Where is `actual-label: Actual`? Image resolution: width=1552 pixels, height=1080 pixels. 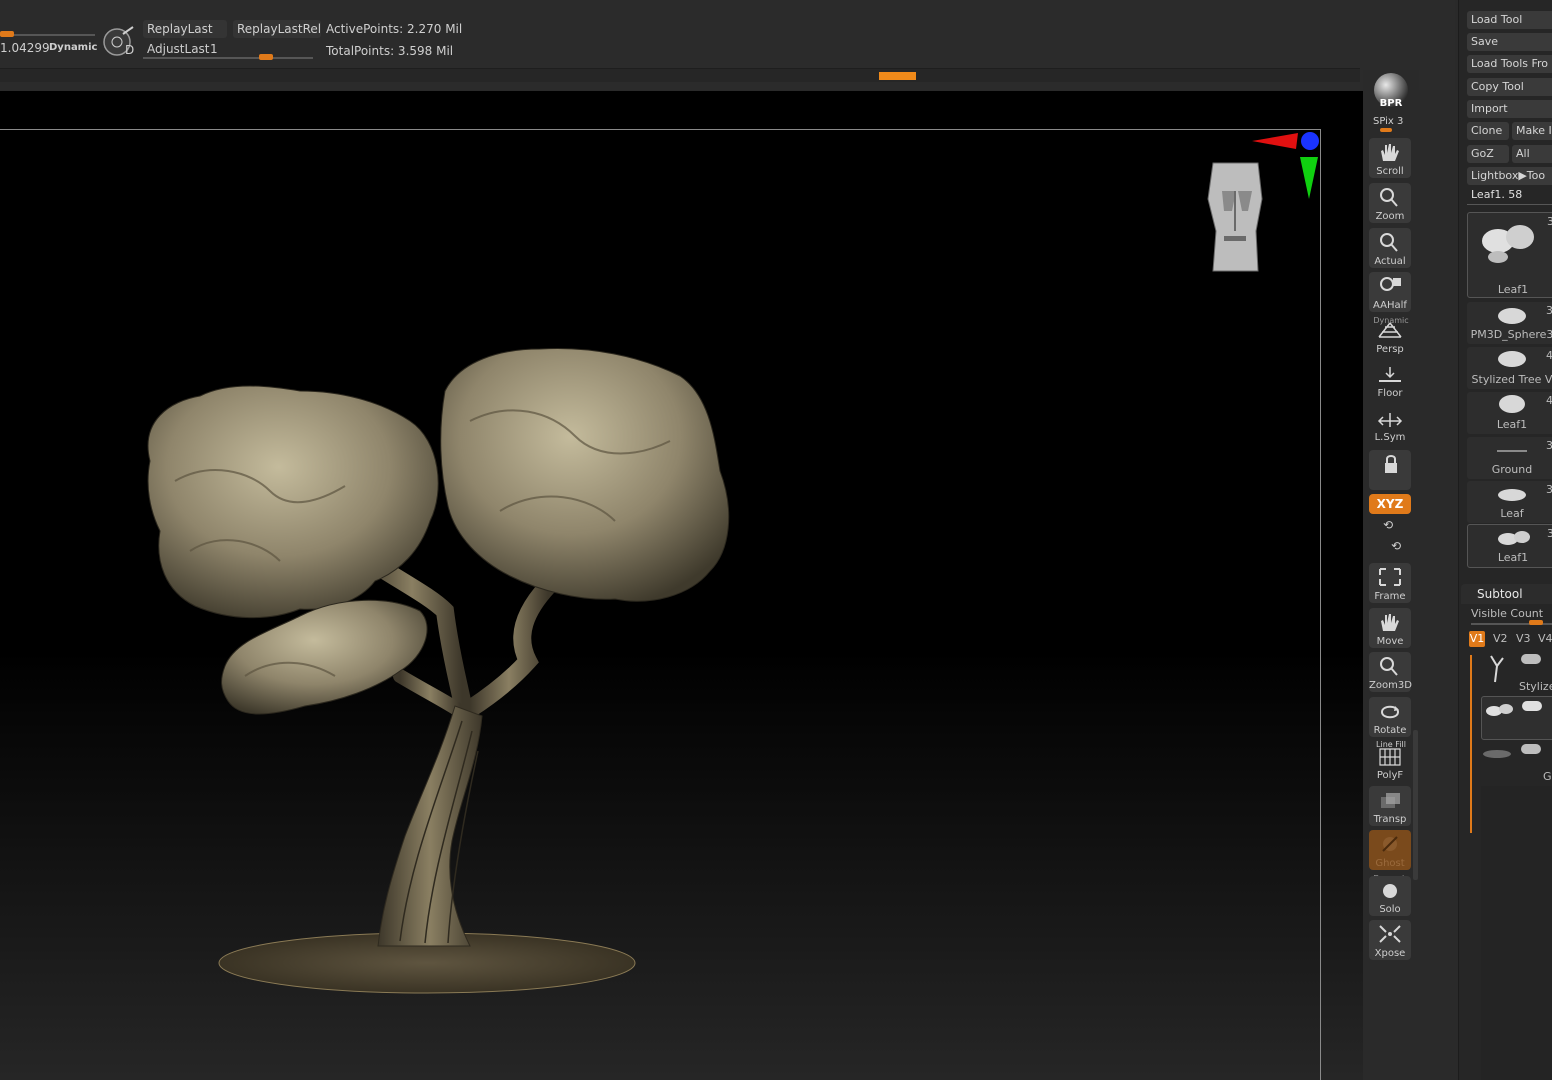
actual-label: Actual is located at coordinates (1390, 261).